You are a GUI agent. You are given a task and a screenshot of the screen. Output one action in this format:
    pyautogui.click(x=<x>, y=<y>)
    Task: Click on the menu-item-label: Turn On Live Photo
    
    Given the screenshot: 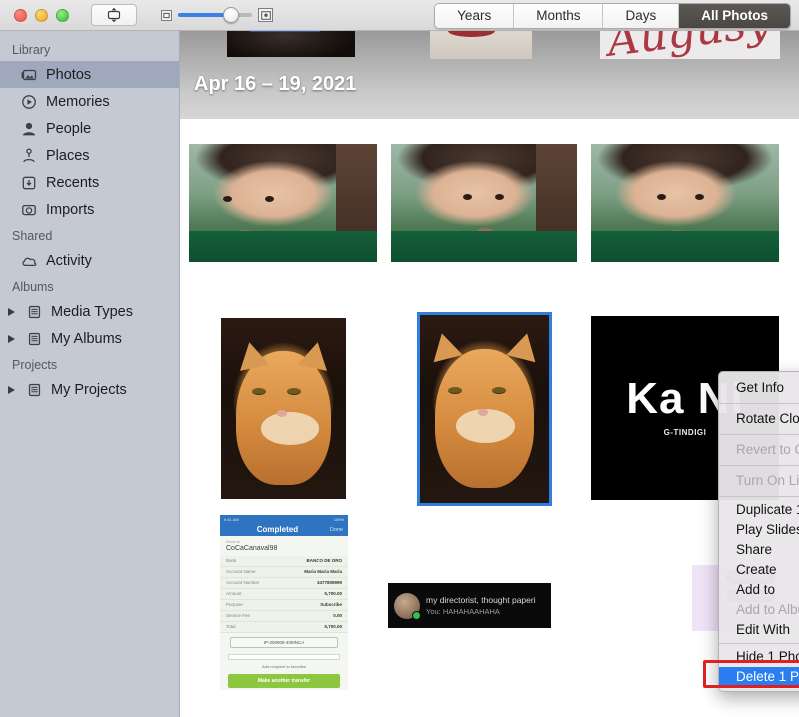 What is the action you would take?
    pyautogui.click(x=767, y=480)
    